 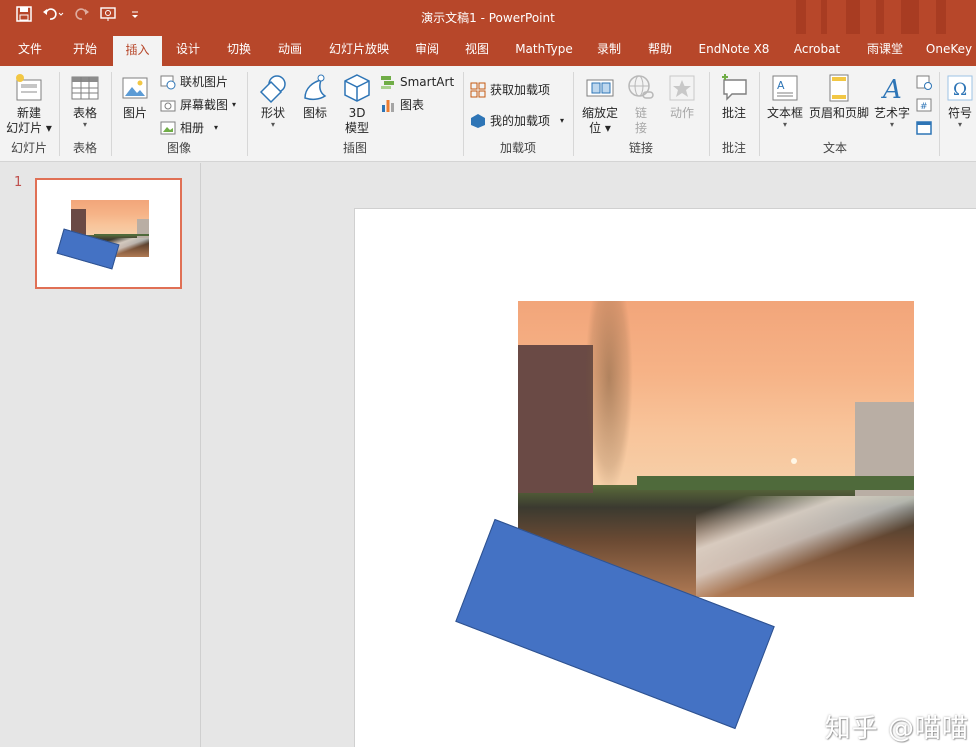 What do you see at coordinates (600, 88) in the screenshot?
I see `zoom-icon` at bounding box center [600, 88].